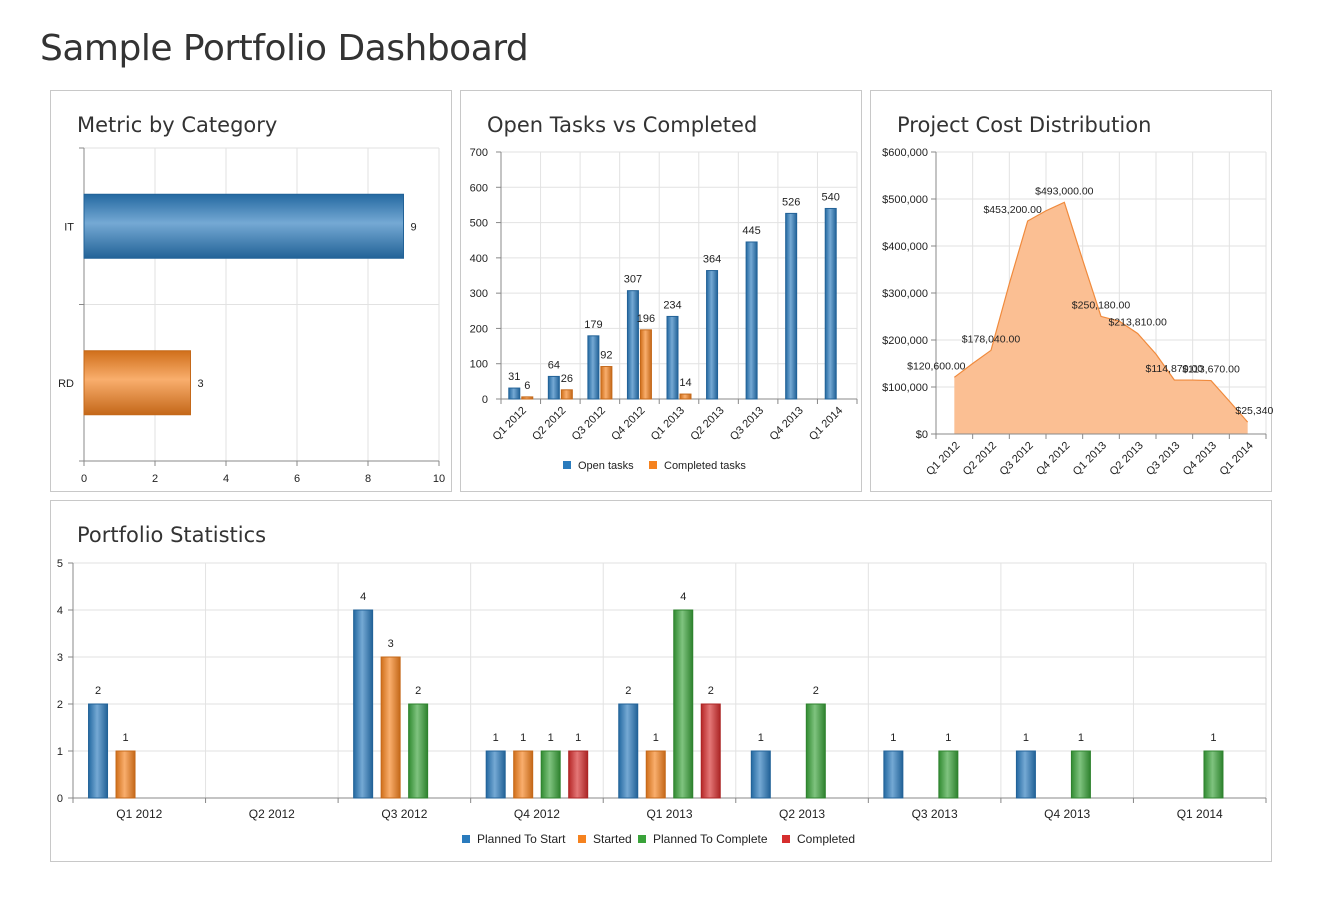  Describe the element at coordinates (683, 597) in the screenshot. I see `data-label: 4` at that location.